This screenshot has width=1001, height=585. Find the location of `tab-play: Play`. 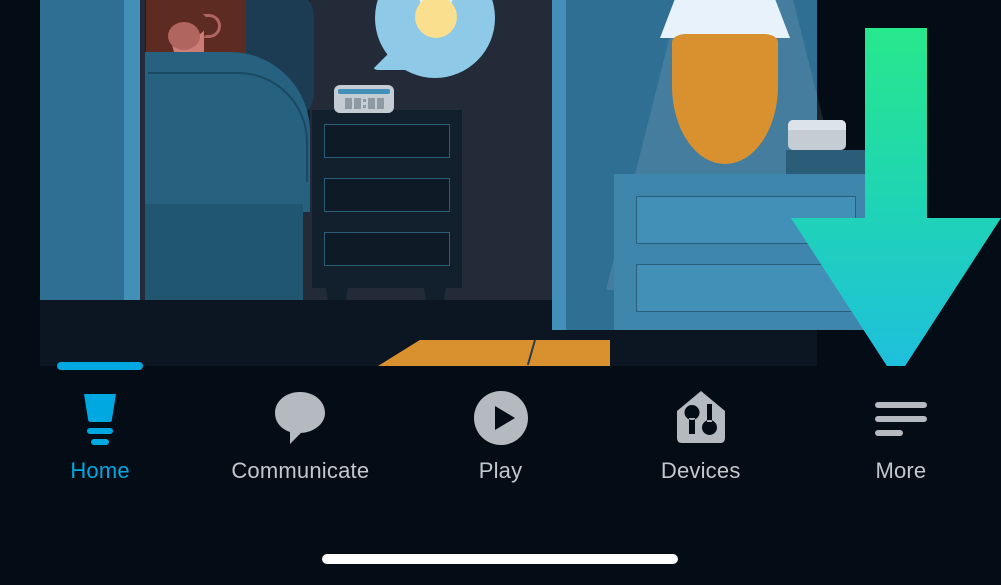

tab-play: Play is located at coordinates (500, 431).